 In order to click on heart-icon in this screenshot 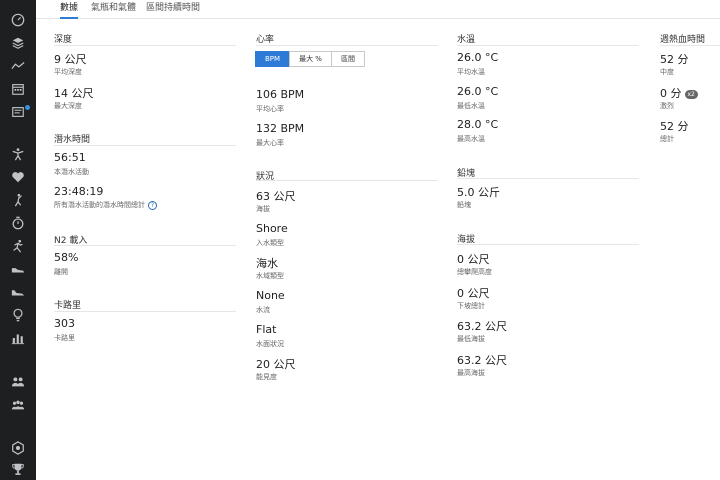, I will do `click(18, 177)`.